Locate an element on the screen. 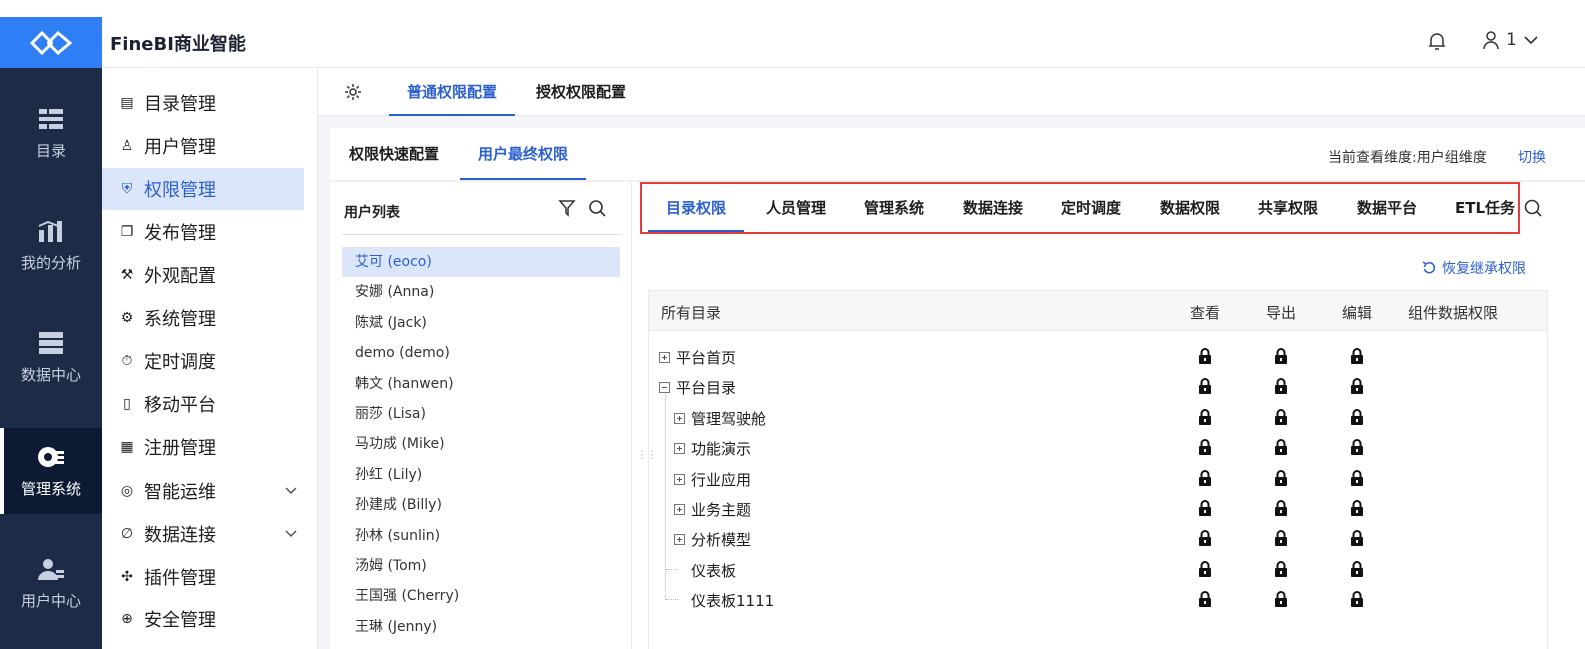 This screenshot has width=1585, height=649. table-row: 仪表板1111 is located at coordinates (1098, 599).